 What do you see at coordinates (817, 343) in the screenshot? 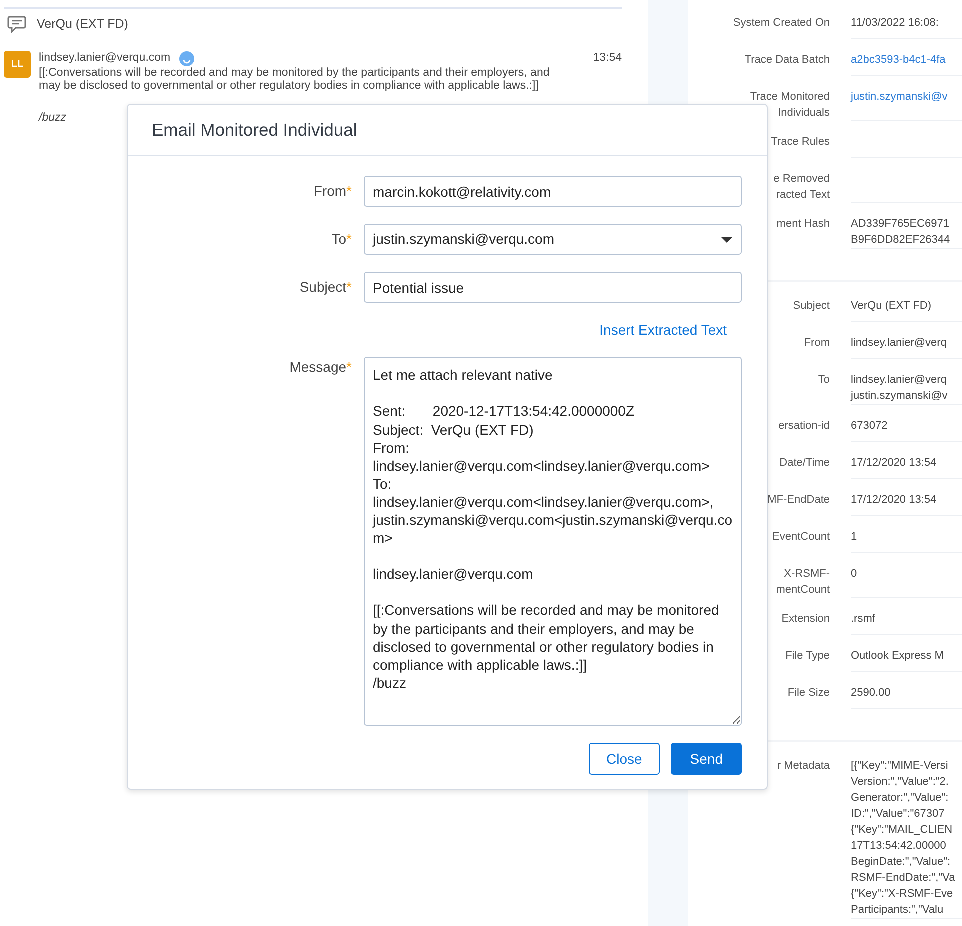
I see `field-label: From` at bounding box center [817, 343].